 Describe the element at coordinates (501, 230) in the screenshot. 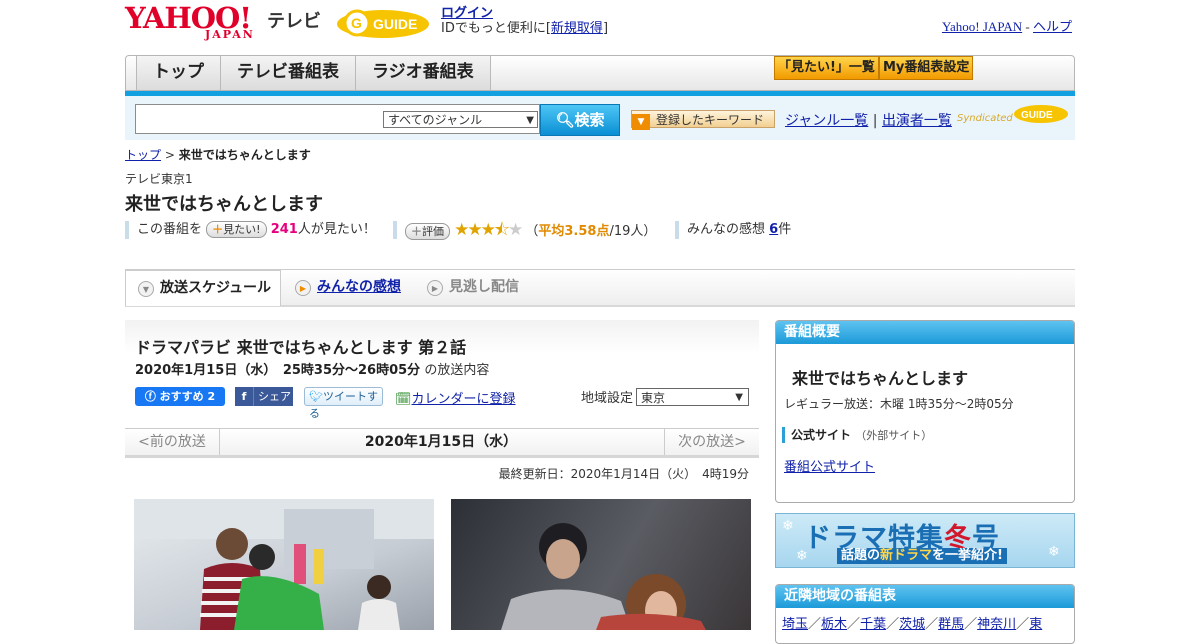

I see `half-star-icon: ⯪` at that location.